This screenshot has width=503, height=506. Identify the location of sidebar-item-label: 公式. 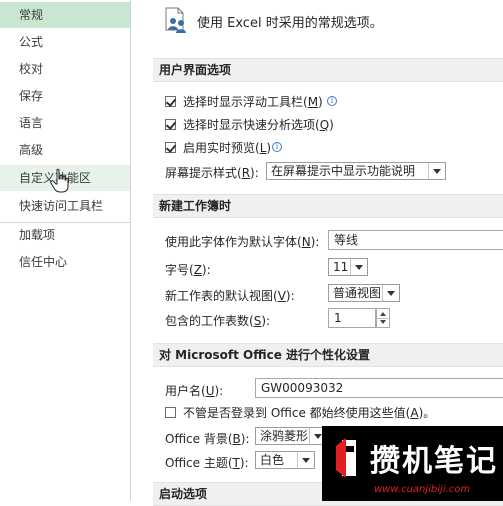
(31, 42).